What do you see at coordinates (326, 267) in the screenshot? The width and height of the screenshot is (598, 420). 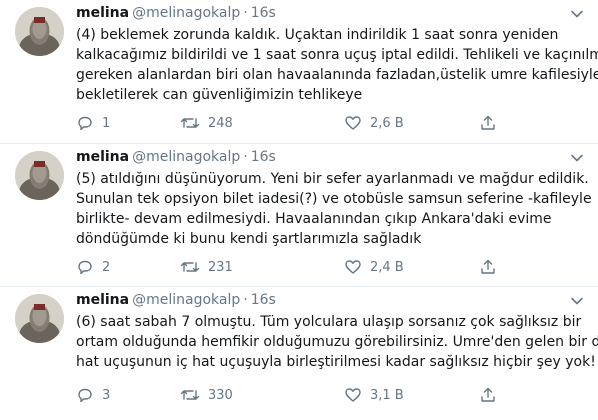 I see `tweet-actions: 2 231 2,4 B` at bounding box center [326, 267].